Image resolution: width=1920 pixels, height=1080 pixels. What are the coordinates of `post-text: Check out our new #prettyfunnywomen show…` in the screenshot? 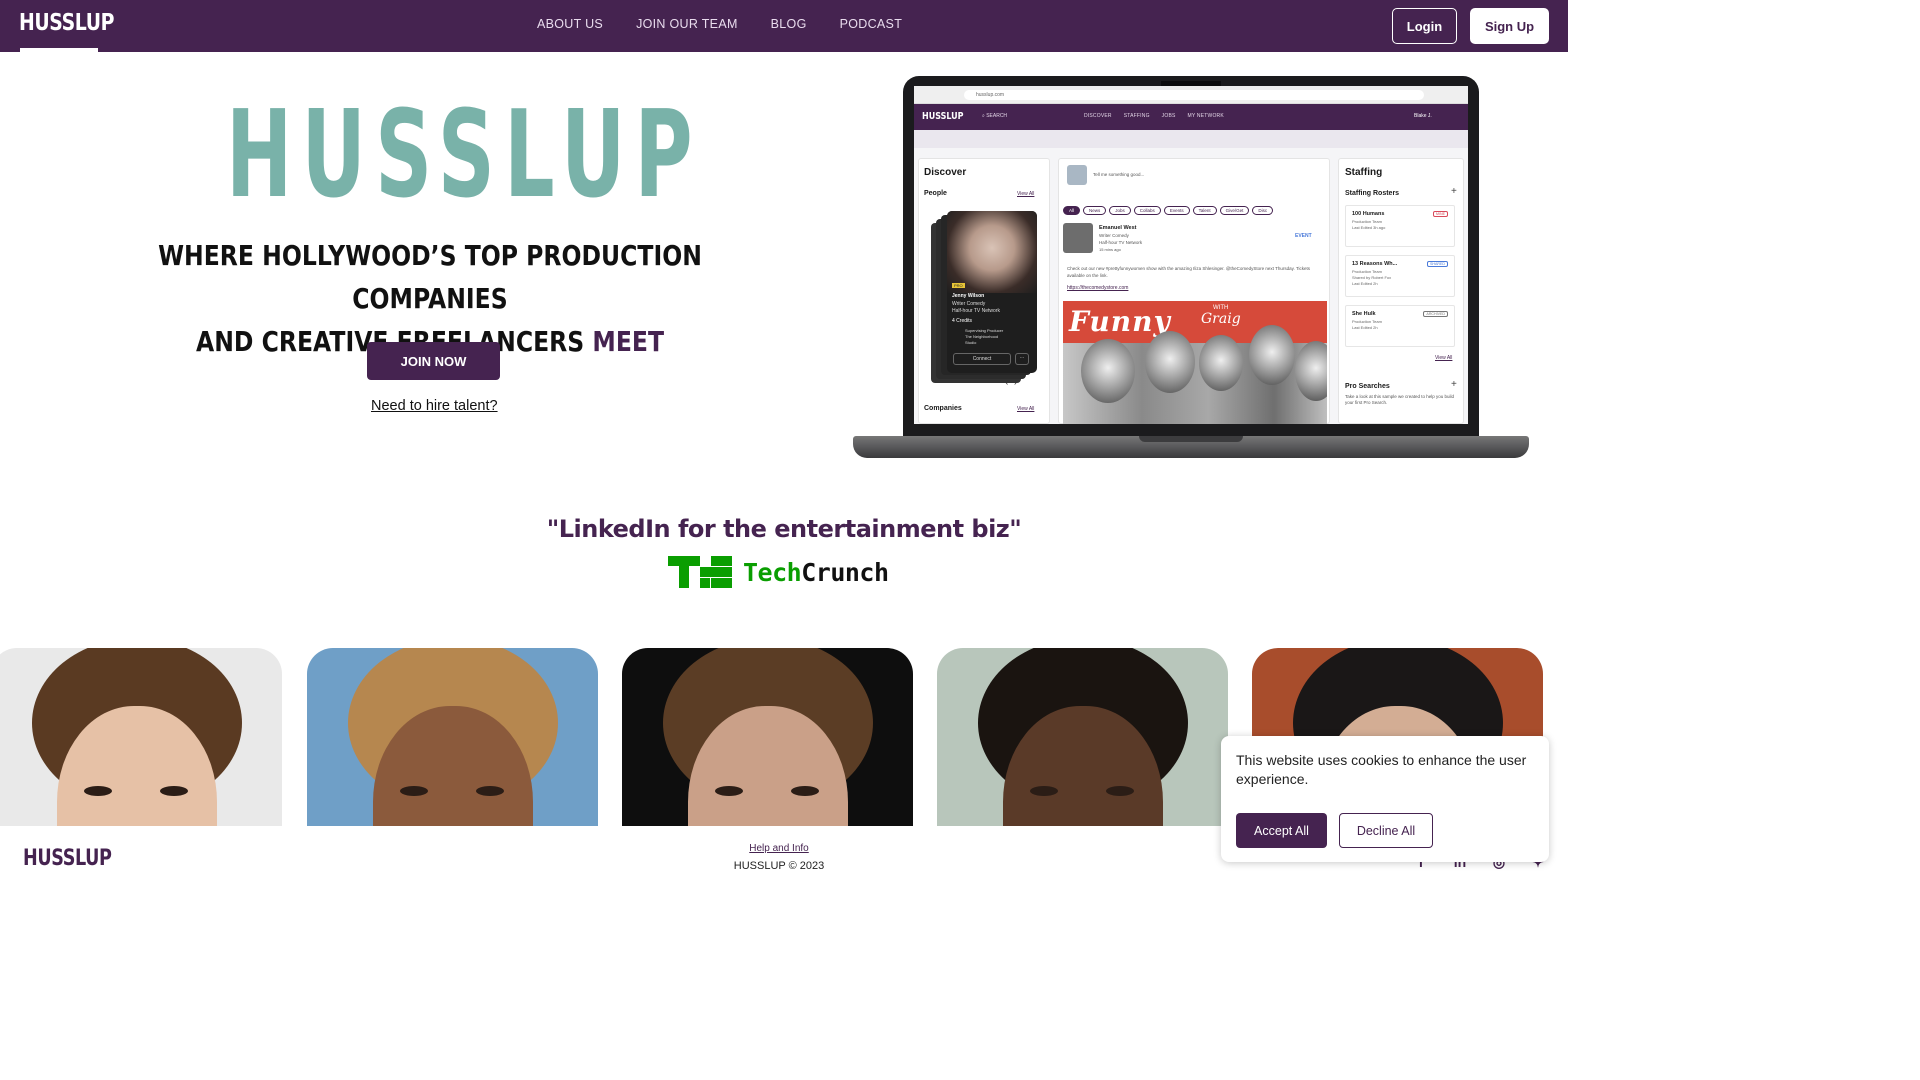 It's located at (1189, 272).